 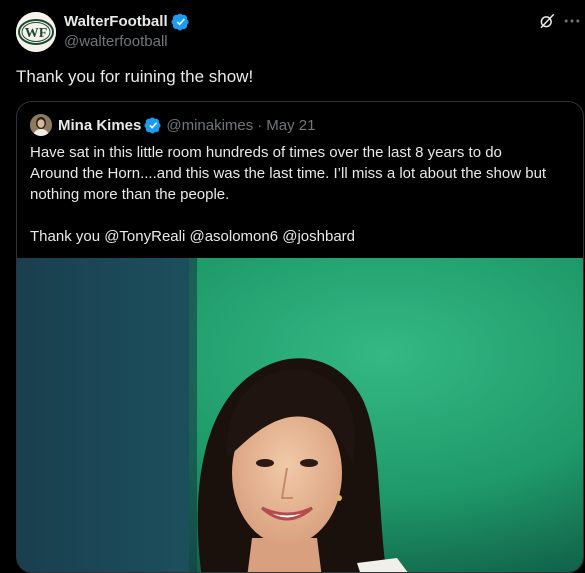 What do you see at coordinates (291, 125) in the screenshot?
I see `quoted-date: May 21` at bounding box center [291, 125].